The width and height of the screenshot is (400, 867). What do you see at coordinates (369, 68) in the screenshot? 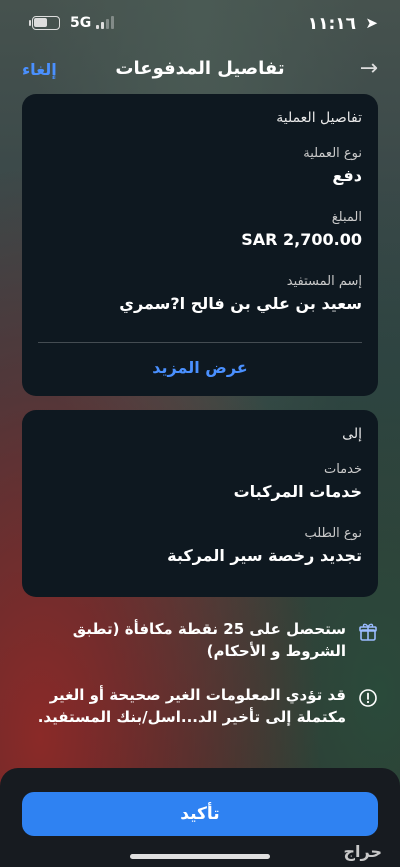
I see `arrow-right-icon: →` at bounding box center [369, 68].